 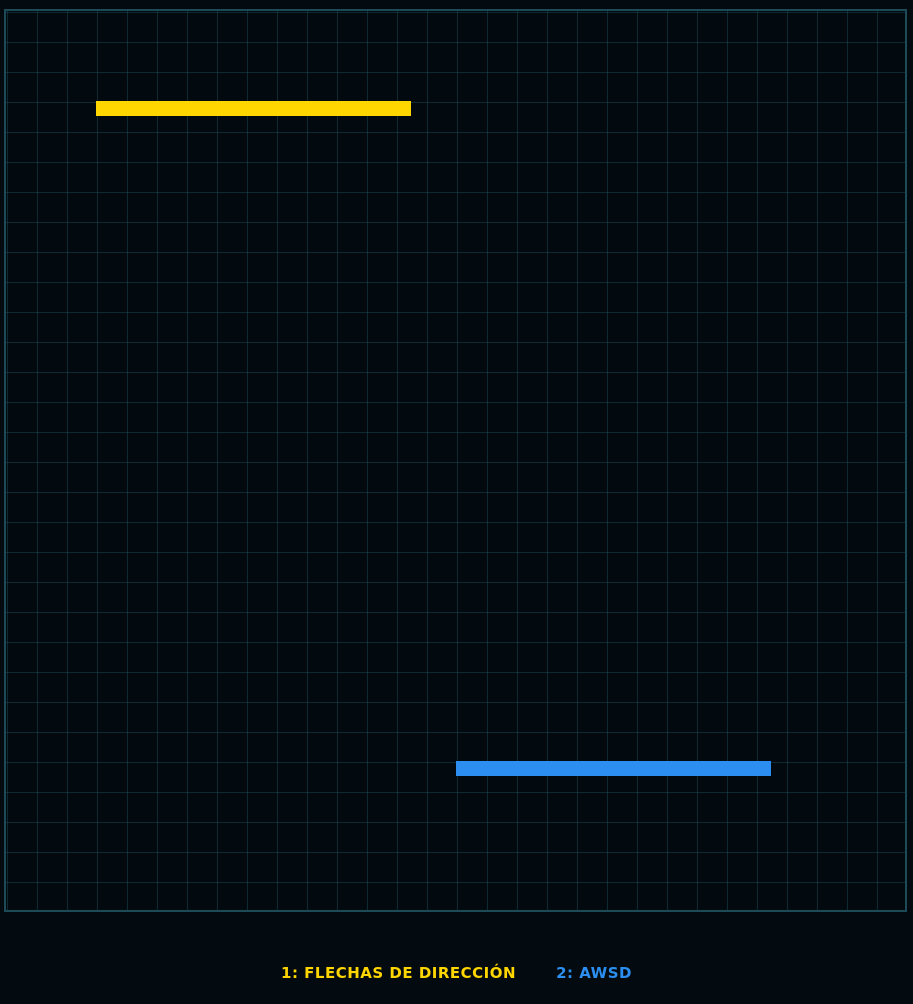 What do you see at coordinates (253, 108) in the screenshot?
I see `player1-light-trail` at bounding box center [253, 108].